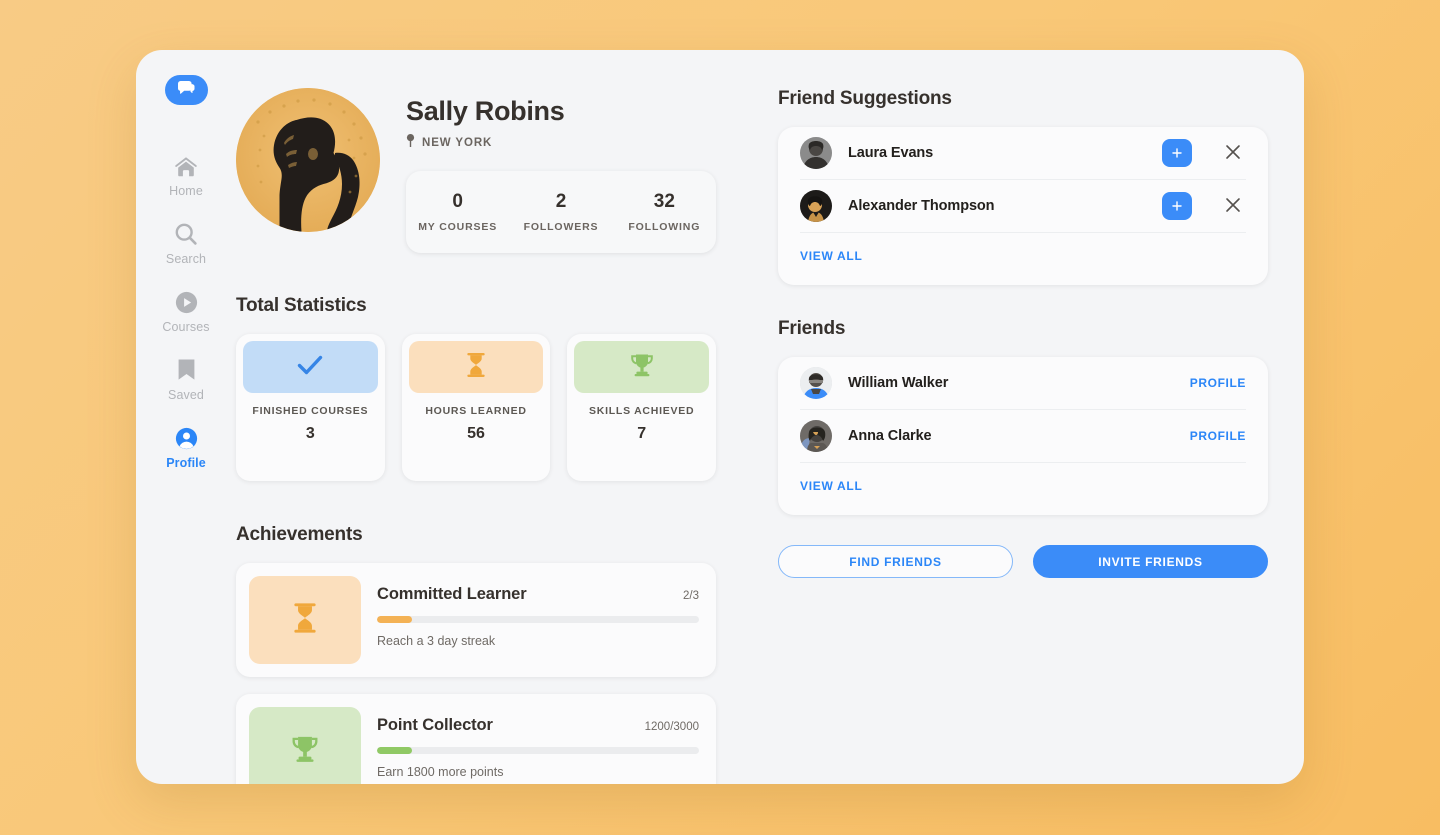 This screenshot has height=835, width=1440. I want to click on find-friends-button: FIND FRIENDS, so click(895, 561).